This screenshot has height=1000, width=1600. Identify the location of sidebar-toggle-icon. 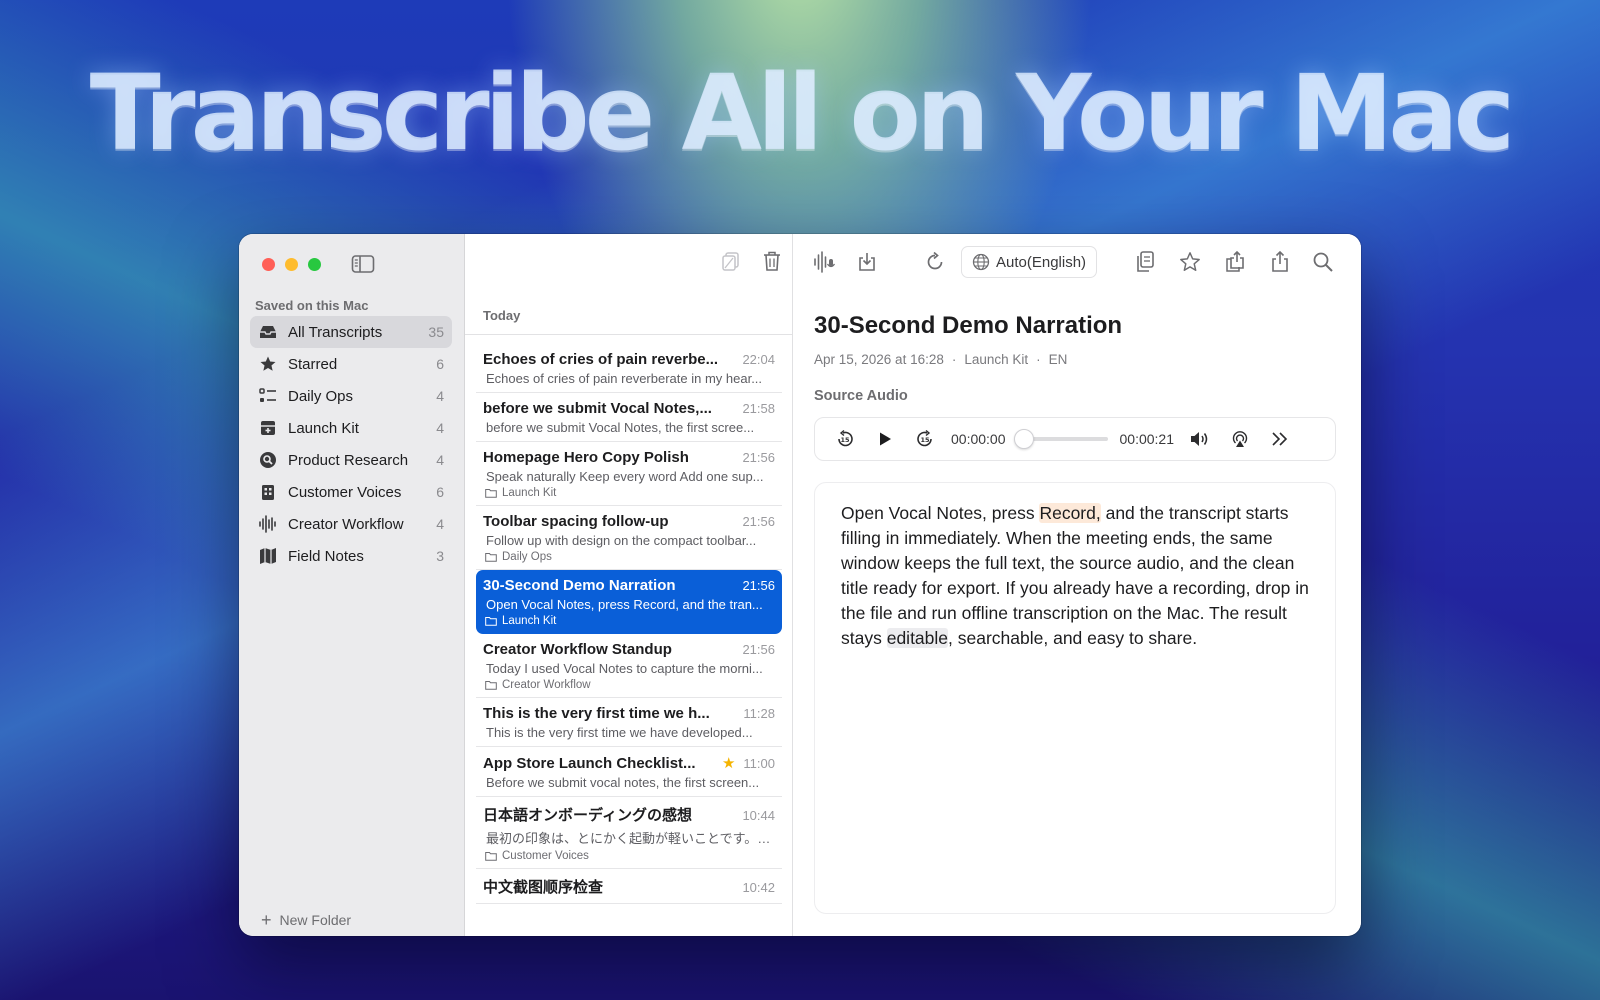
(363, 264).